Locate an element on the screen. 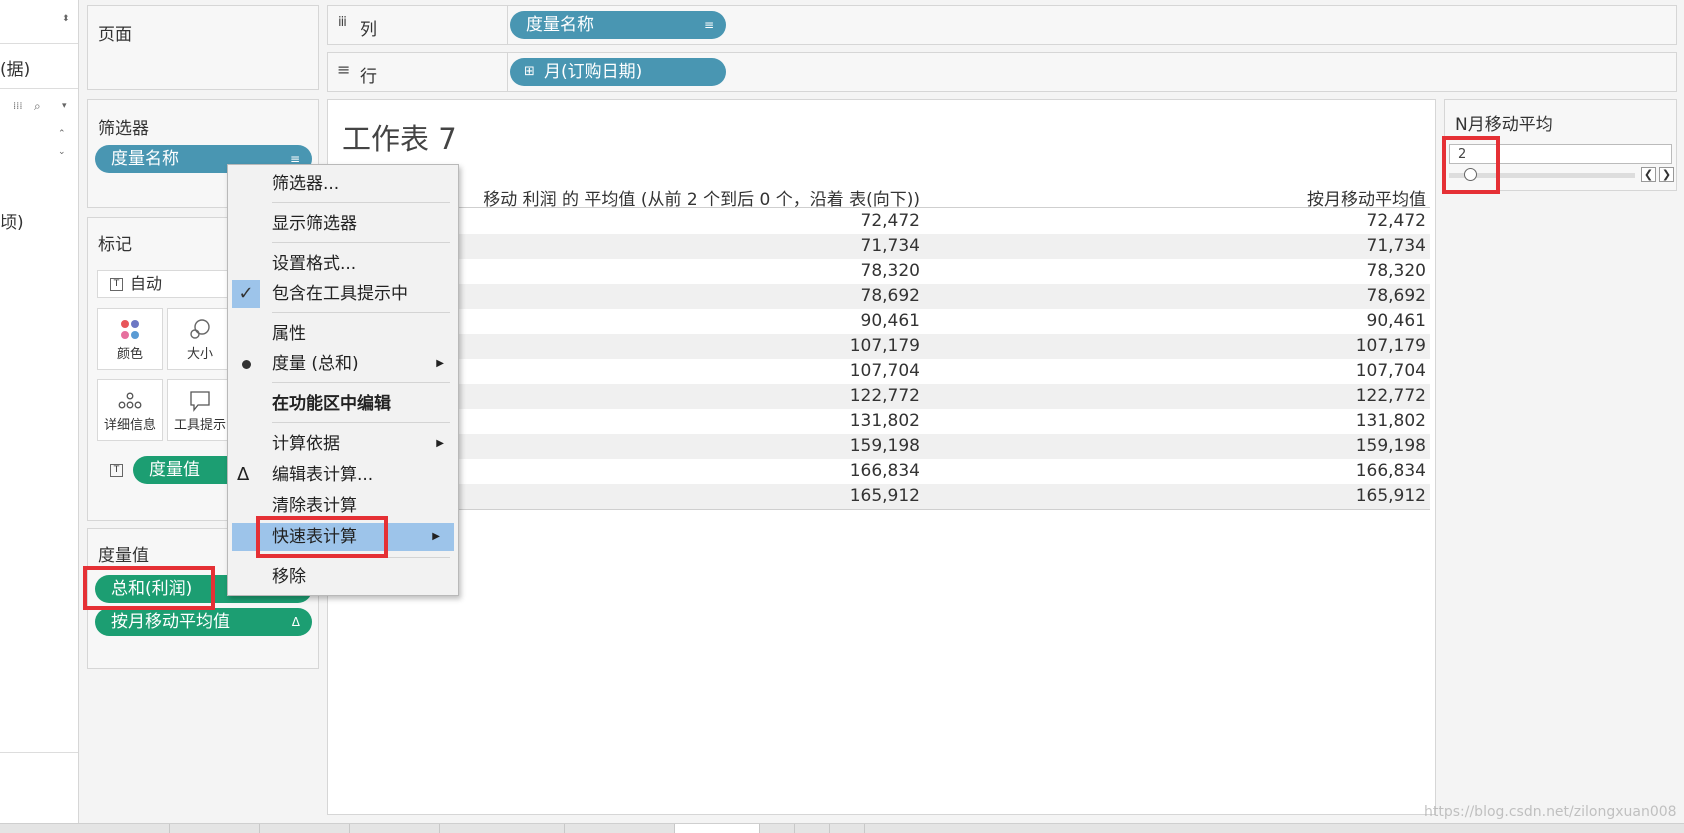 This screenshot has height=833, width=1684. menu-item-include-in-tooltip: ✓ 包含在工具提示中 is located at coordinates (343, 294).